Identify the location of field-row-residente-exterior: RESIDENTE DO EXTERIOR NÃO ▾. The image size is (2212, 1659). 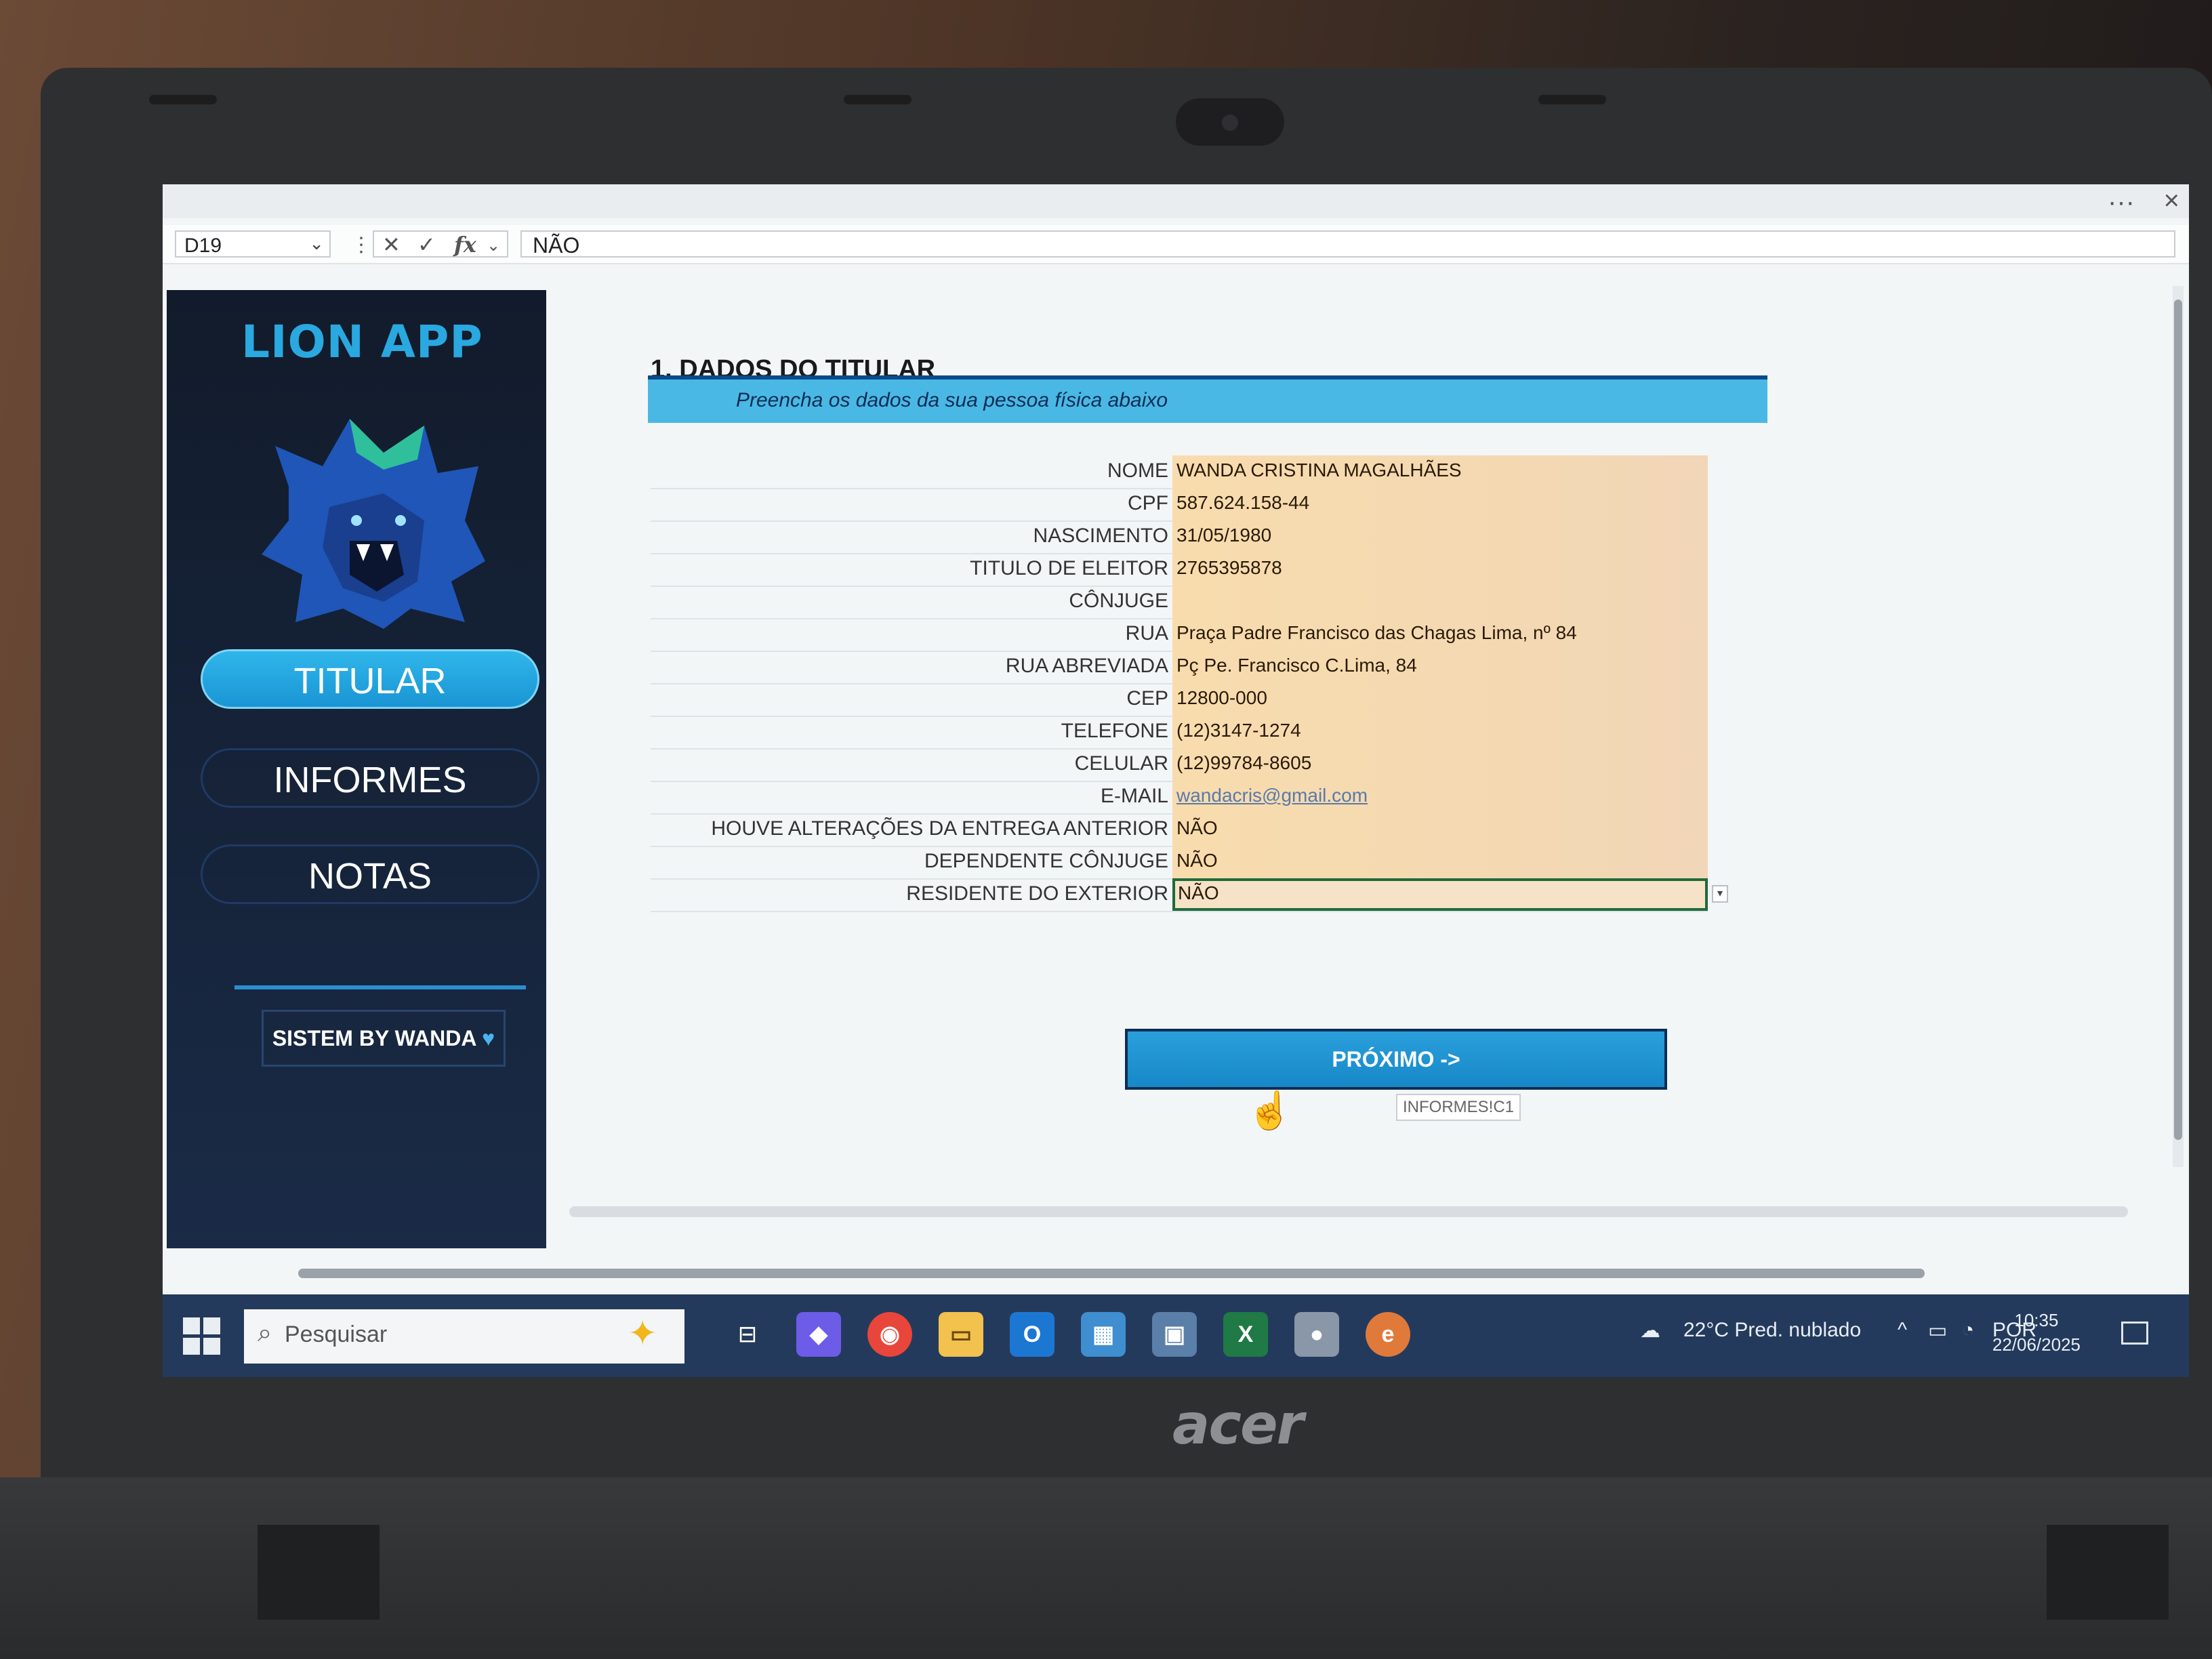
(1189, 895).